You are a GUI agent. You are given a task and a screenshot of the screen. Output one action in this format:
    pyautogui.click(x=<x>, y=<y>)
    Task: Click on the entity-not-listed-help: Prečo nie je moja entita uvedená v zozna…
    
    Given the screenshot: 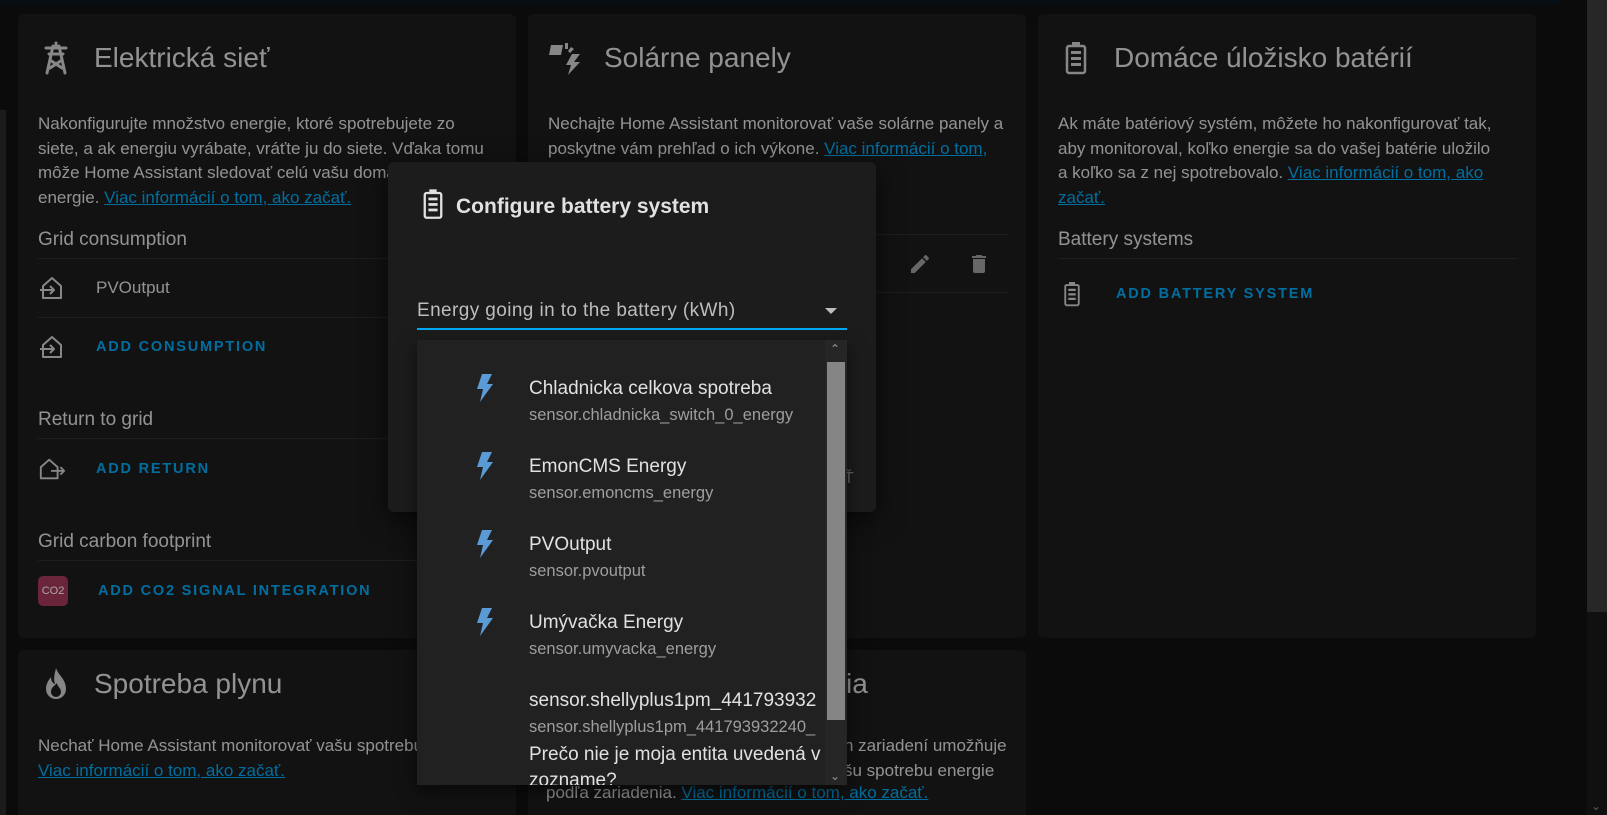 What is the action you would take?
    pyautogui.click(x=679, y=763)
    